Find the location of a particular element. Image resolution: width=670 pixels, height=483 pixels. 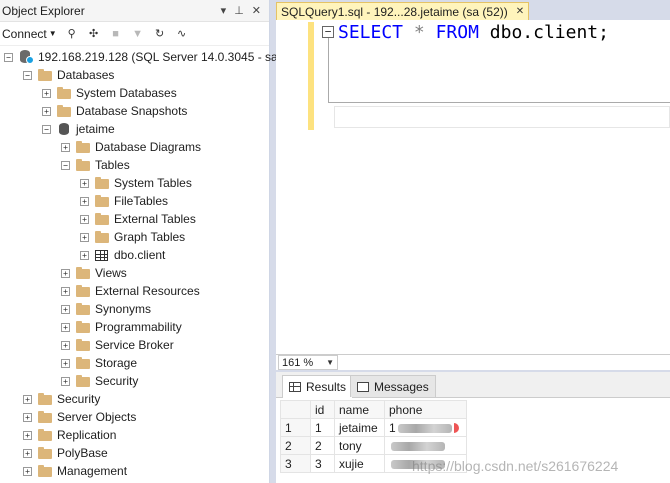

row-number: 3 is located at coordinates (295, 463).